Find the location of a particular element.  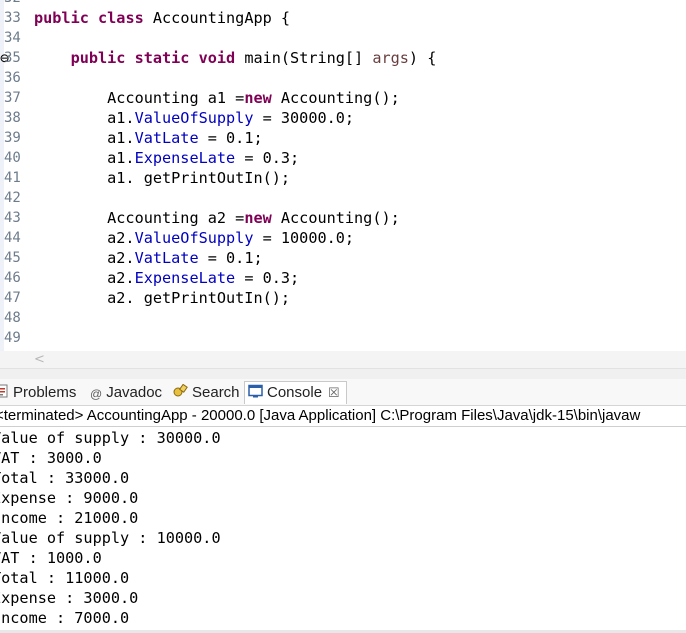

code-line: 38 a1.ValueOfSupply = 30000.0; is located at coordinates (177, 118).